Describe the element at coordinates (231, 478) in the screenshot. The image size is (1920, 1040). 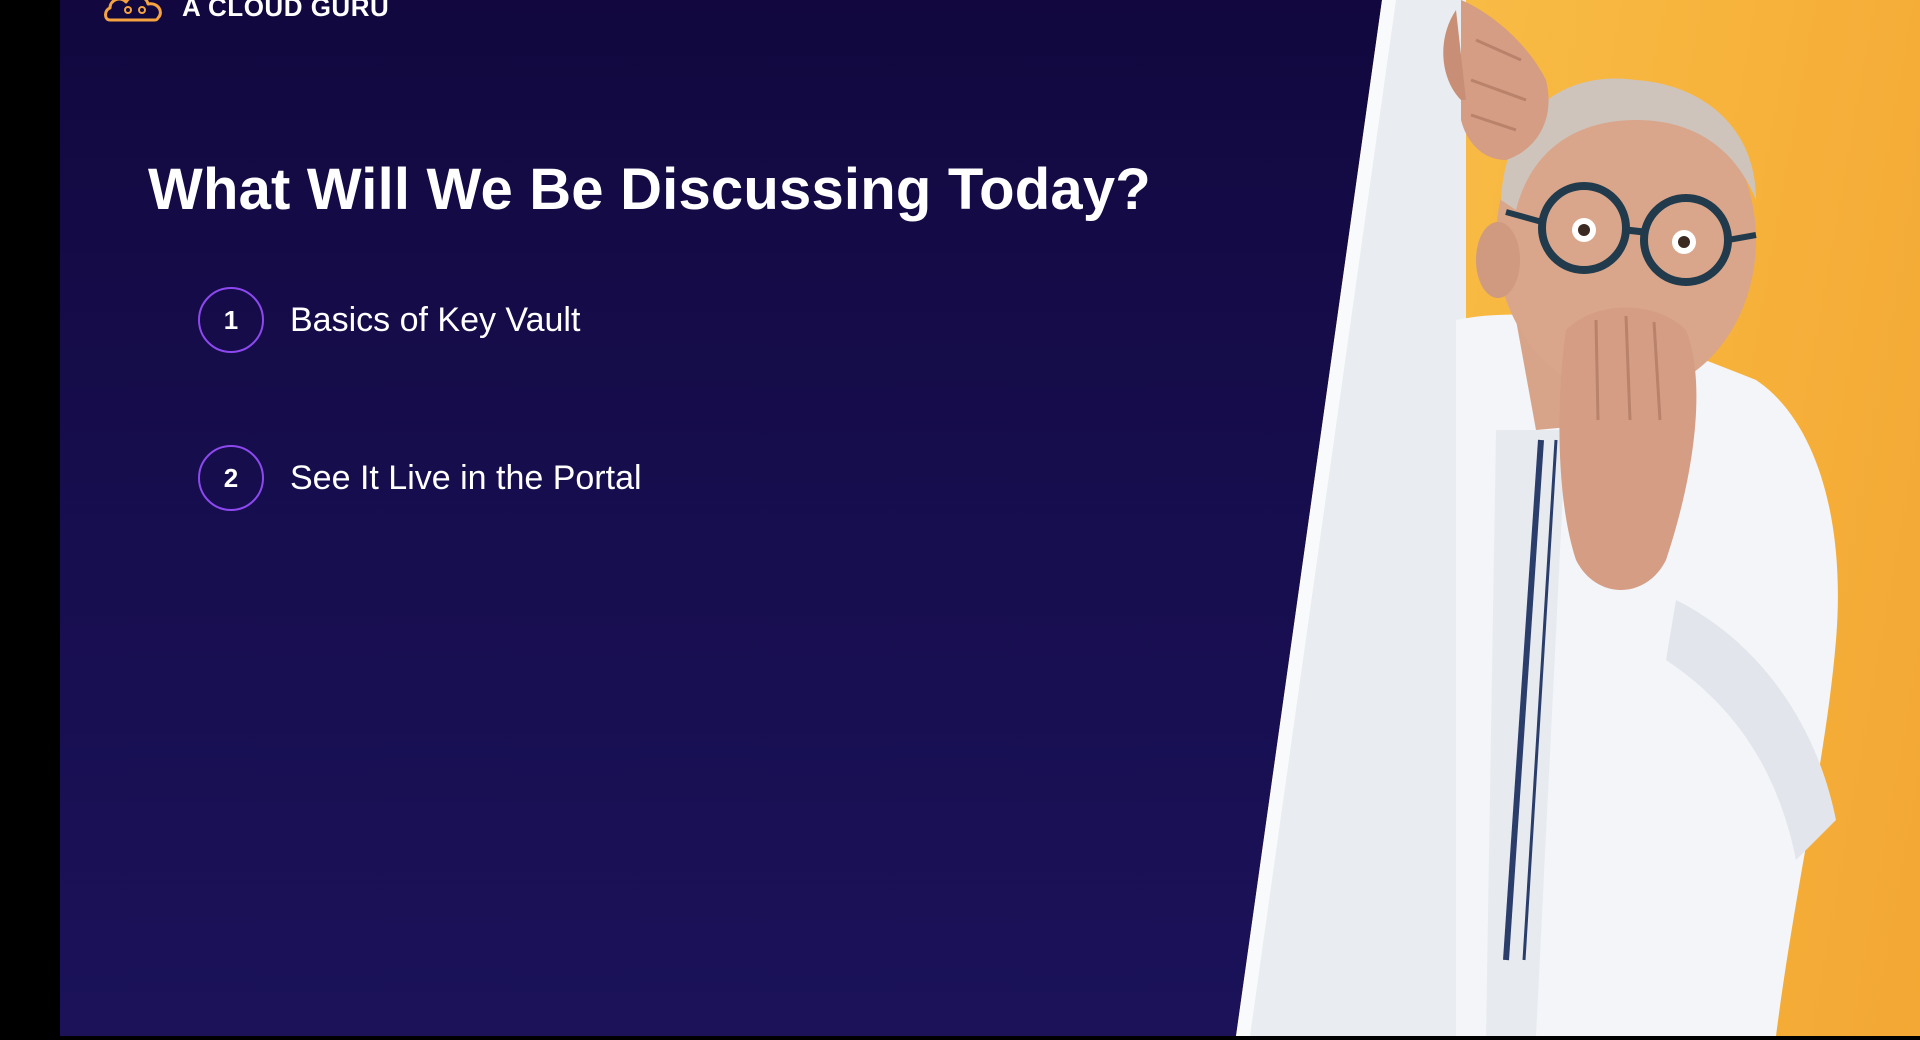
I see `agenda-number-badge: 2` at that location.